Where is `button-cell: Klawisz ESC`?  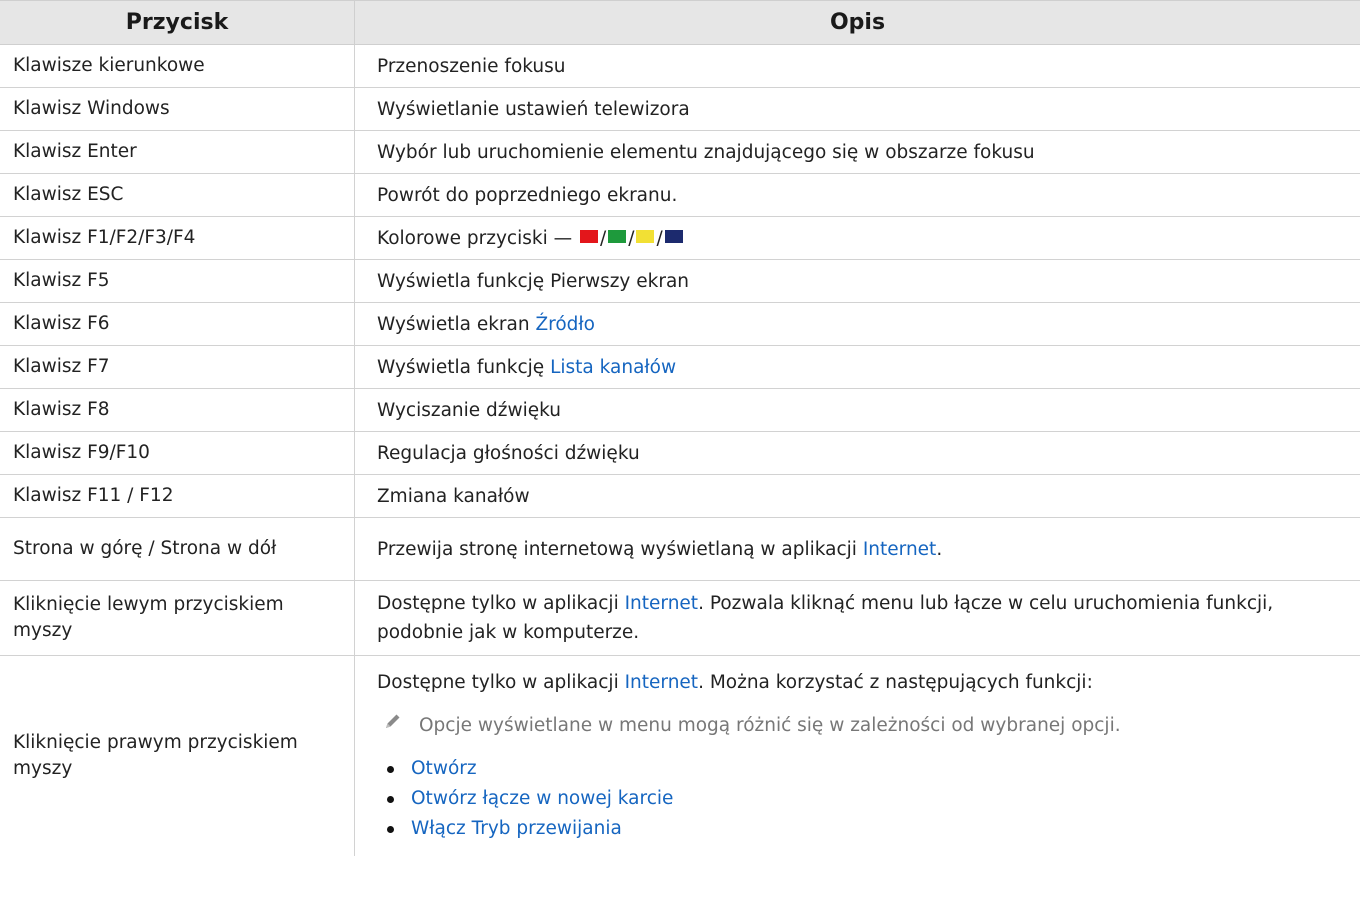 button-cell: Klawisz ESC is located at coordinates (177, 195).